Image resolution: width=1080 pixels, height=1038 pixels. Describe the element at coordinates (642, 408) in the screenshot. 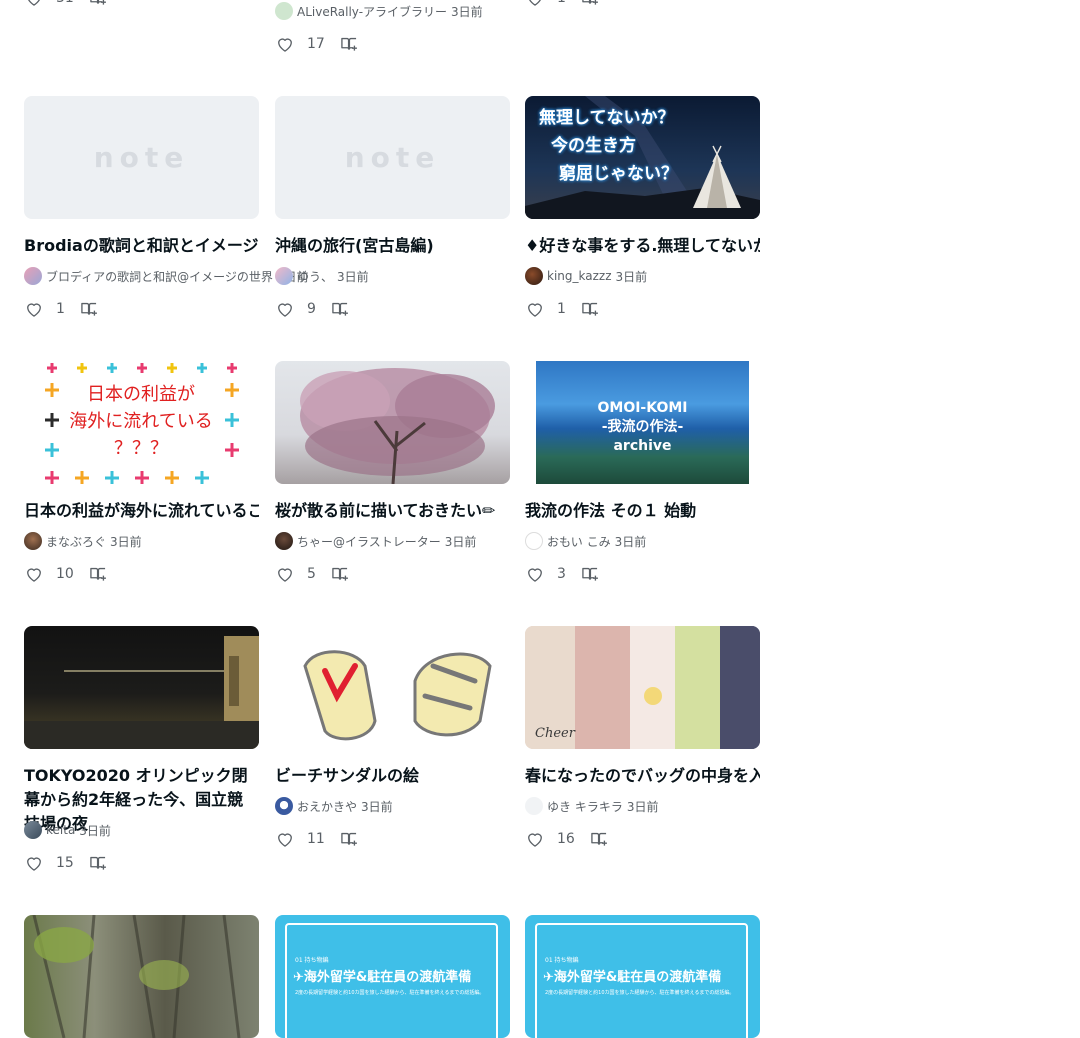

I see `thumbnail-caption-line: OMOI-KOMI` at that location.